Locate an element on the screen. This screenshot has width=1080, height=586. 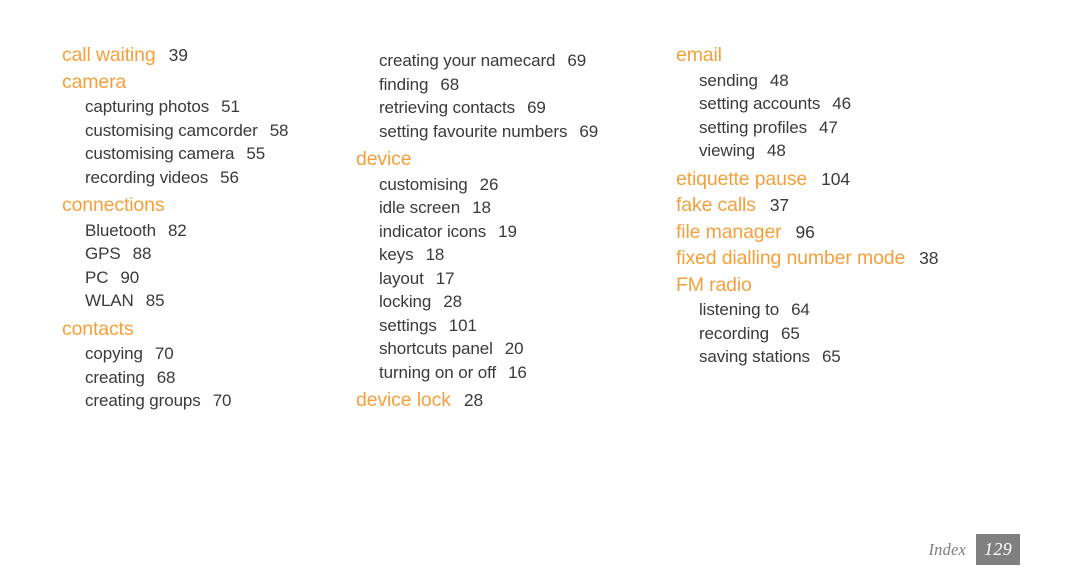
index-subitem: listening to 64 is located at coordinates (878, 310).